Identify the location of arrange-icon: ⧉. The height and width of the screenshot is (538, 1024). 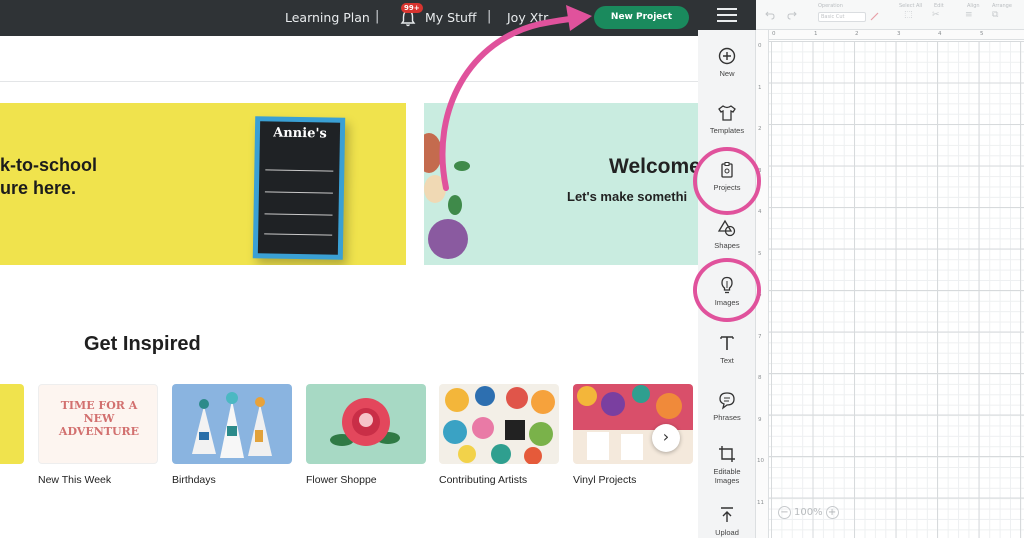
(995, 15).